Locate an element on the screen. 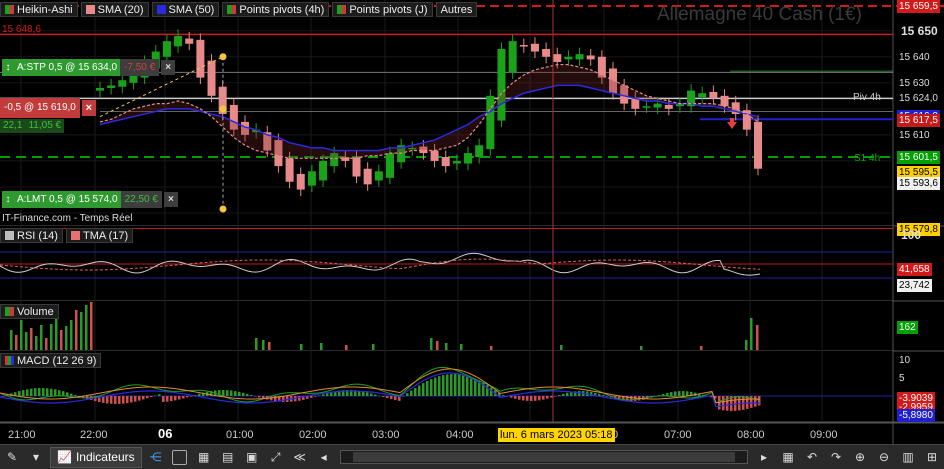 The image size is (944, 469). legend-sma-50: SMA (50) is located at coordinates (185, 9).